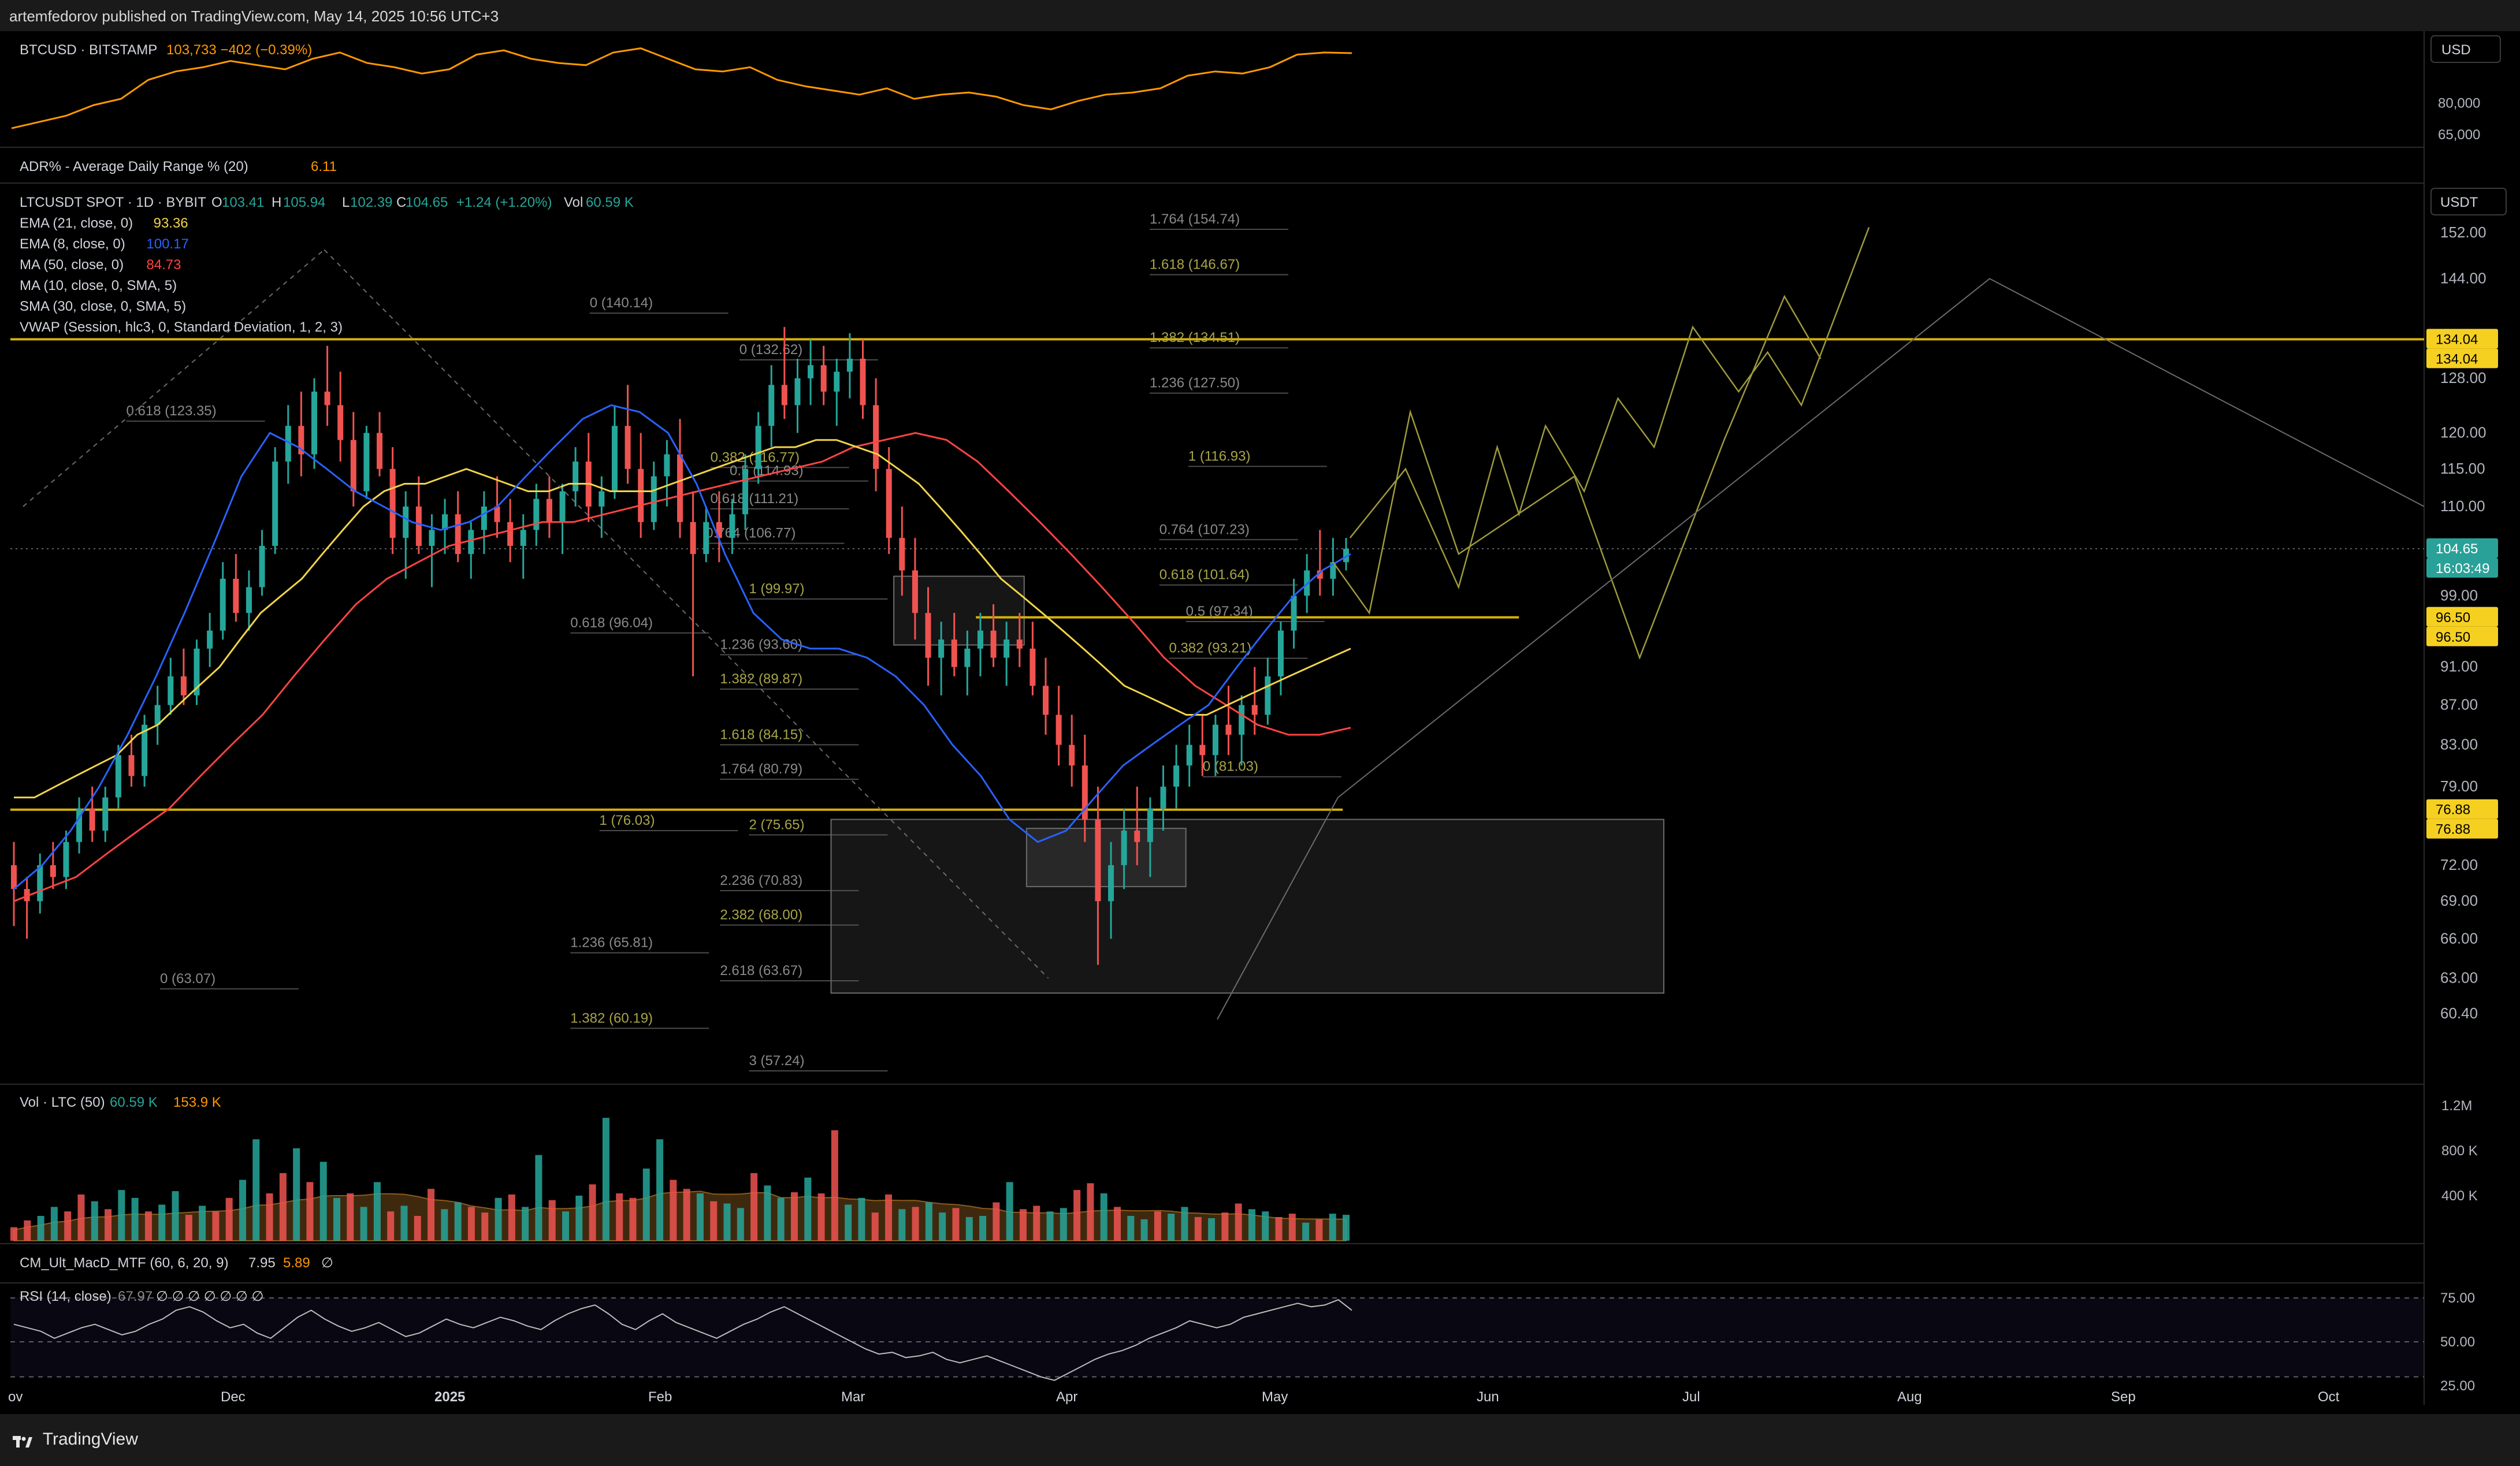  I want to click on currency-usd-button: USD, so click(2466, 49).